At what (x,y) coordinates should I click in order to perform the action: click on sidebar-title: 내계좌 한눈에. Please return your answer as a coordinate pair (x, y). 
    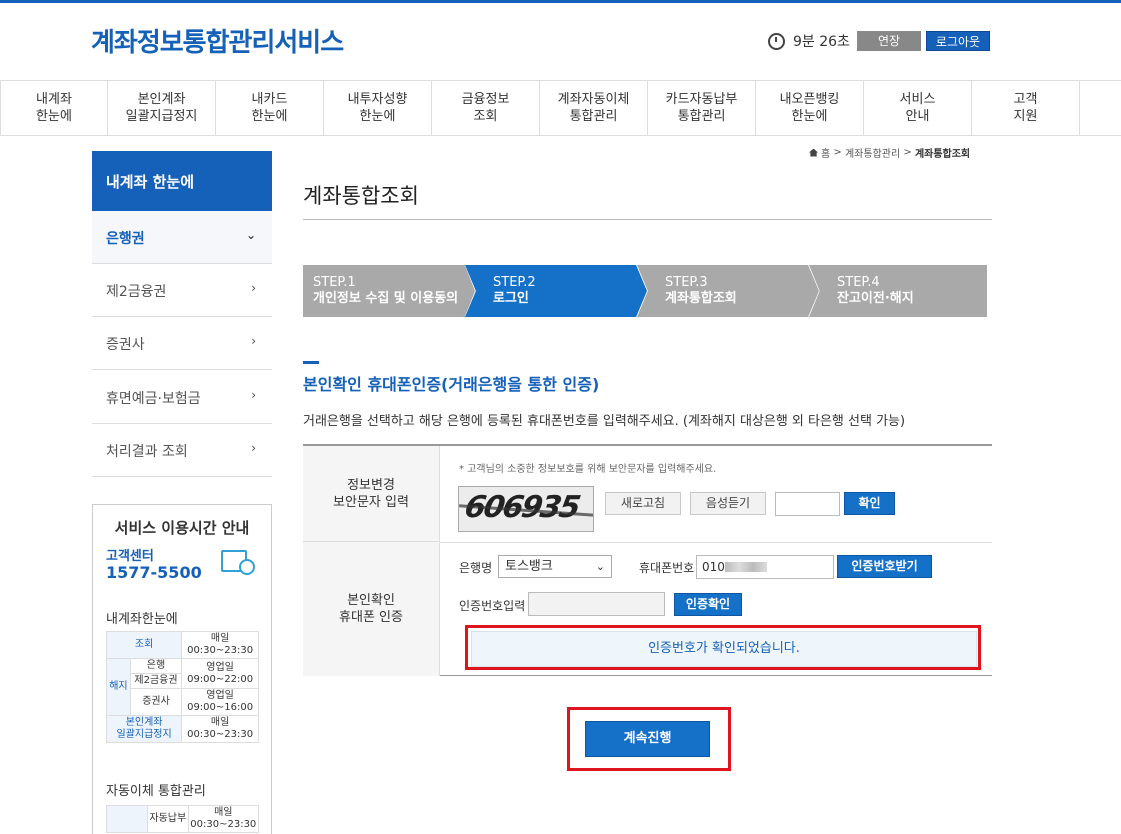
    Looking at the image, I should click on (182, 181).